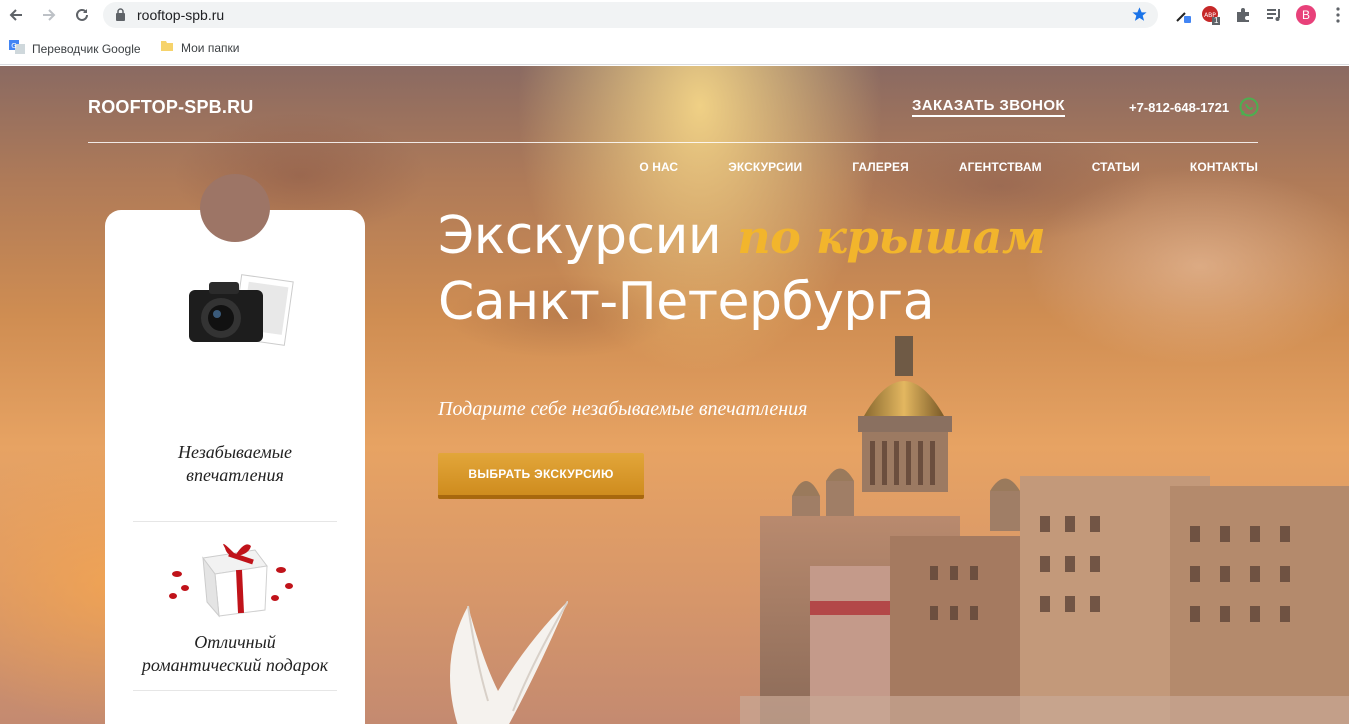 The image size is (1349, 724). Describe the element at coordinates (181, 15) in the screenshot. I see `url-text: rooftop-spb.ru` at that location.